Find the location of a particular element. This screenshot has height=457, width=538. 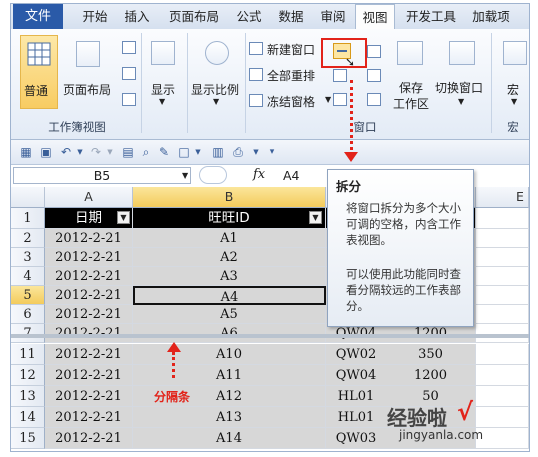

row-header: 13 is located at coordinates (28, 396).